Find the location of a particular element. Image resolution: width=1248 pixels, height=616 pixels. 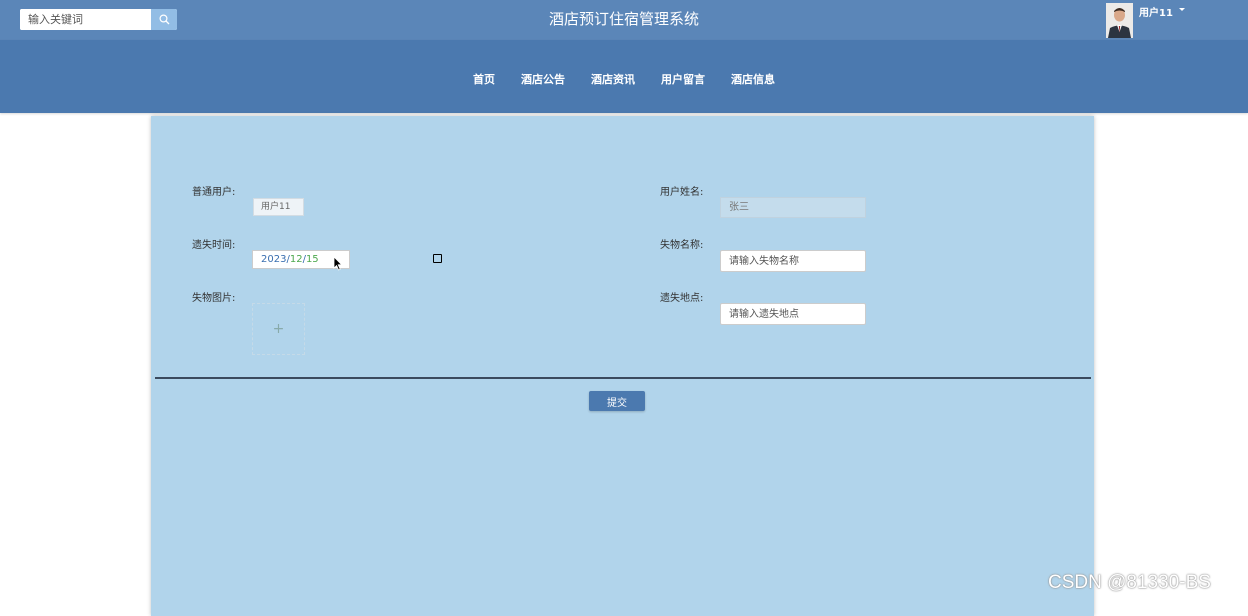

site-title: 酒店预订住宿管理系统 is located at coordinates (623, 19).